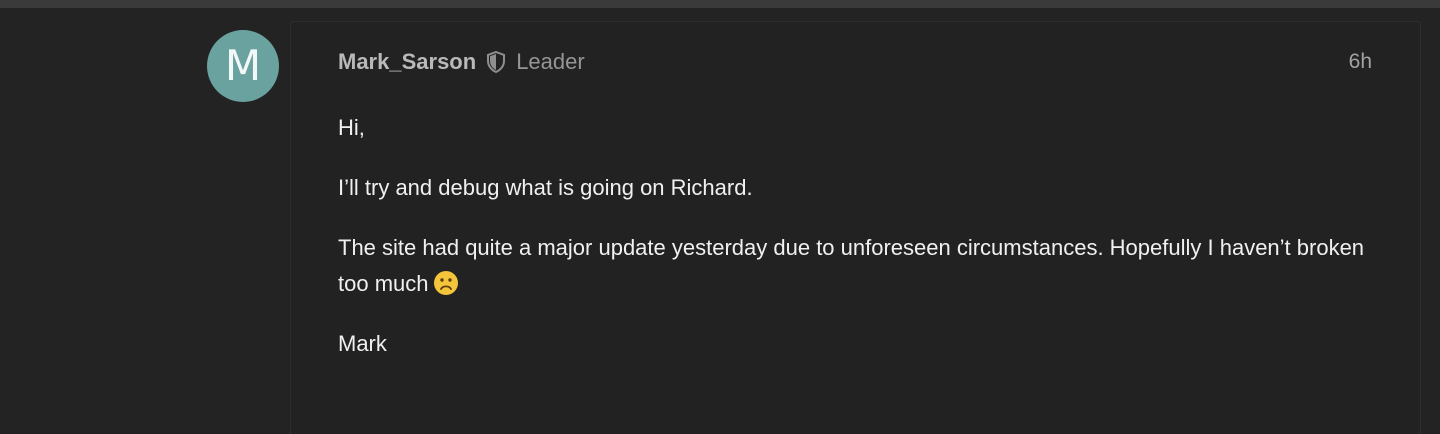  I want to click on post-time: 6h, so click(1360, 62).